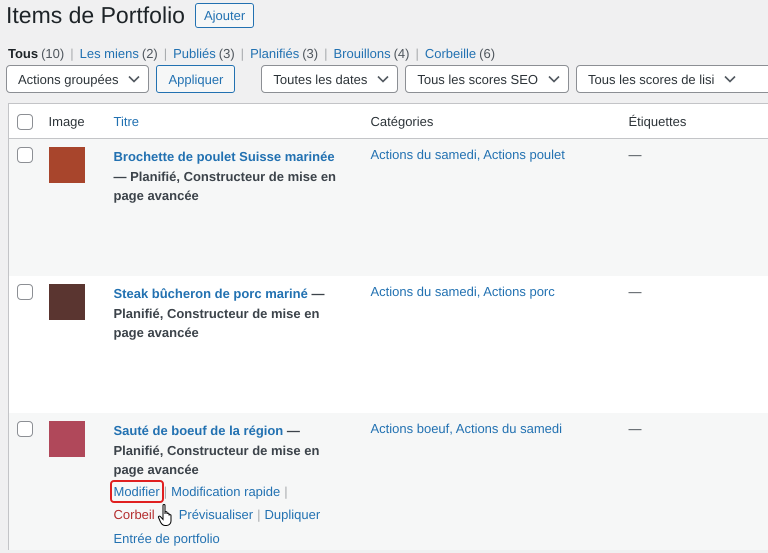 This screenshot has height=553, width=768. I want to click on add-button: Ajouter, so click(224, 15).